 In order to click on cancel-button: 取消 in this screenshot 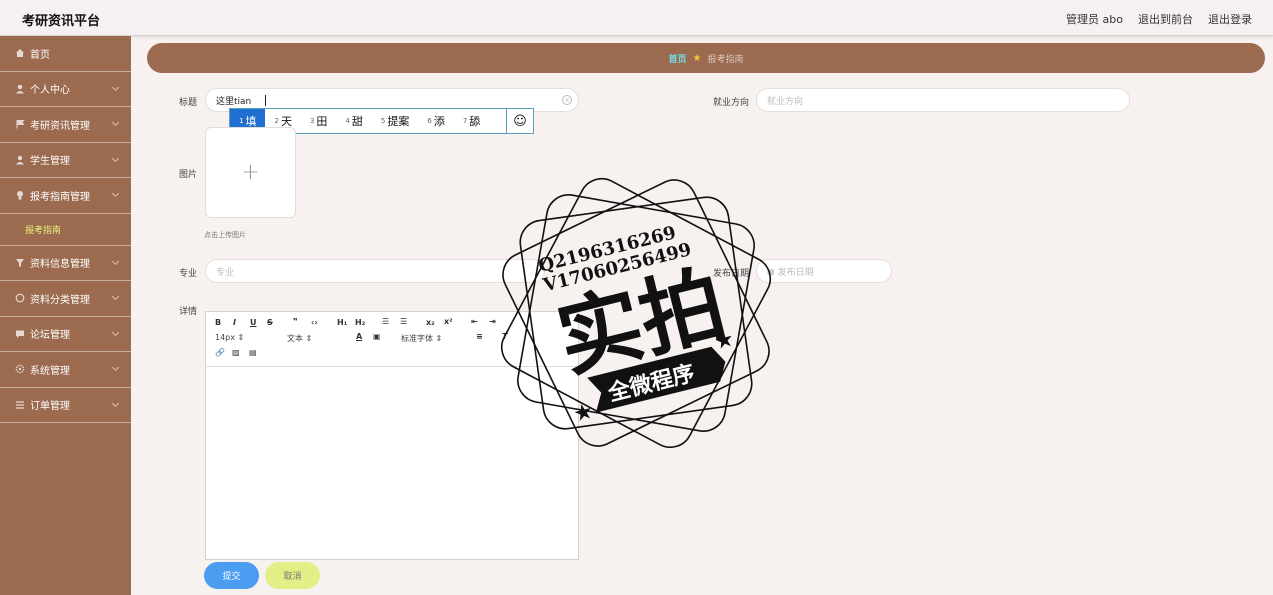, I will do `click(292, 575)`.